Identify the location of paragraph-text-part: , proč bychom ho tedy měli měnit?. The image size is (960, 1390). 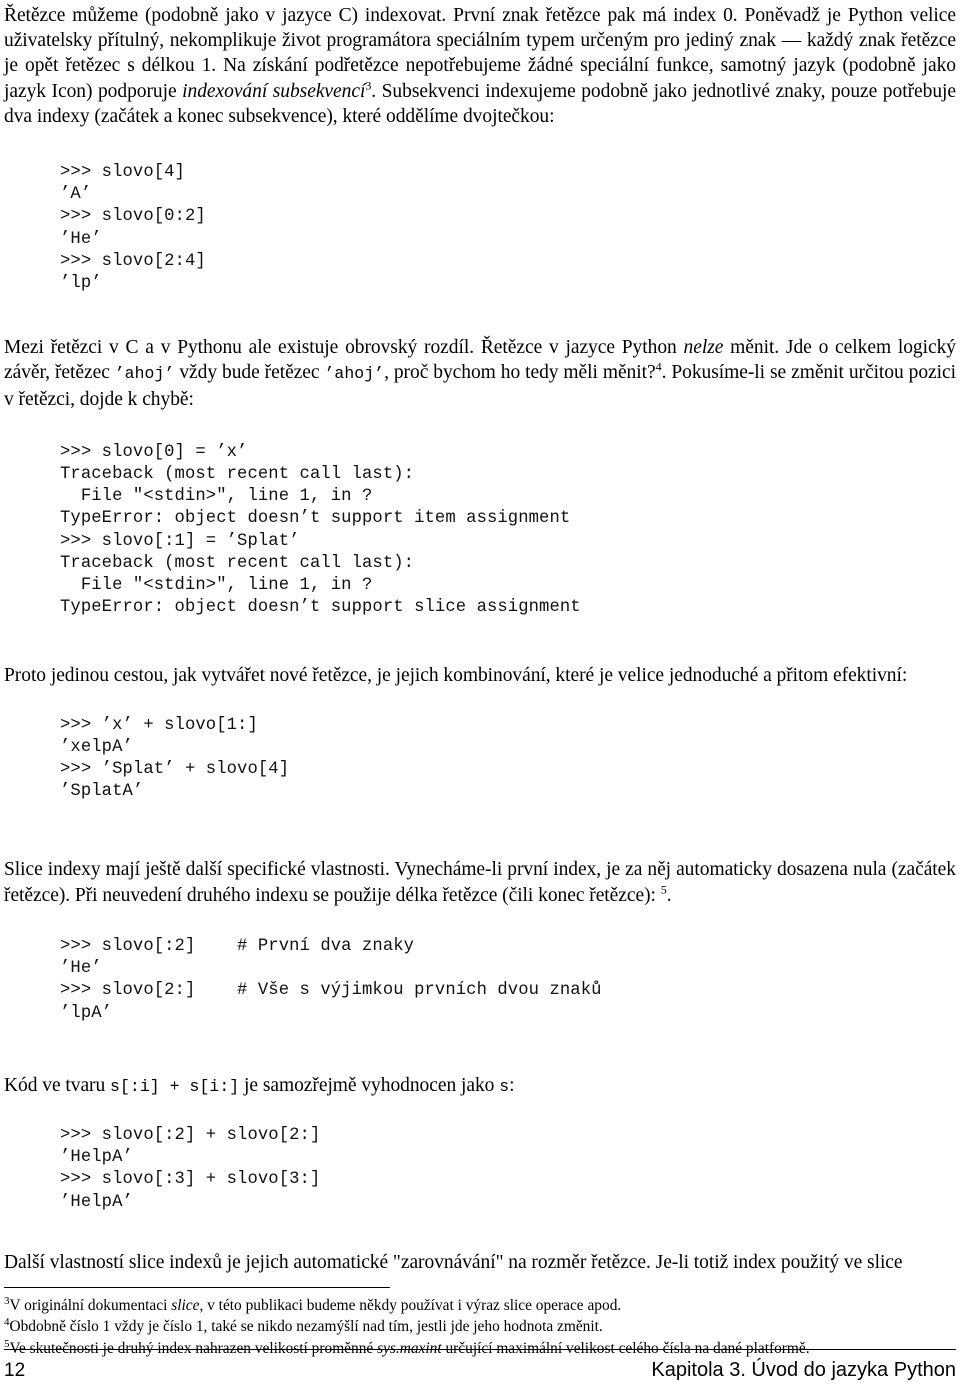
(520, 373).